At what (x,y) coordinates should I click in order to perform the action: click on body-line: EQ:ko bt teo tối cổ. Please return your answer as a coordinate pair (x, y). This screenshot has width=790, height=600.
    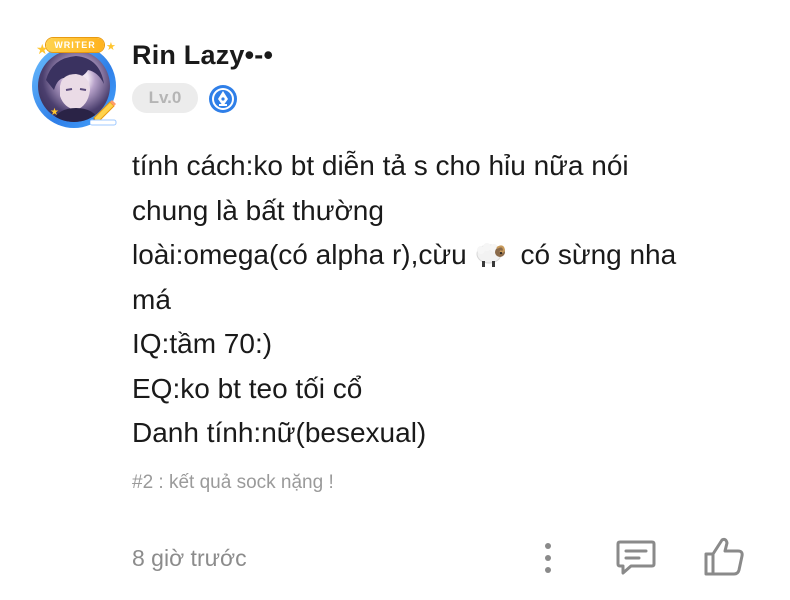
    Looking at the image, I should click on (247, 388).